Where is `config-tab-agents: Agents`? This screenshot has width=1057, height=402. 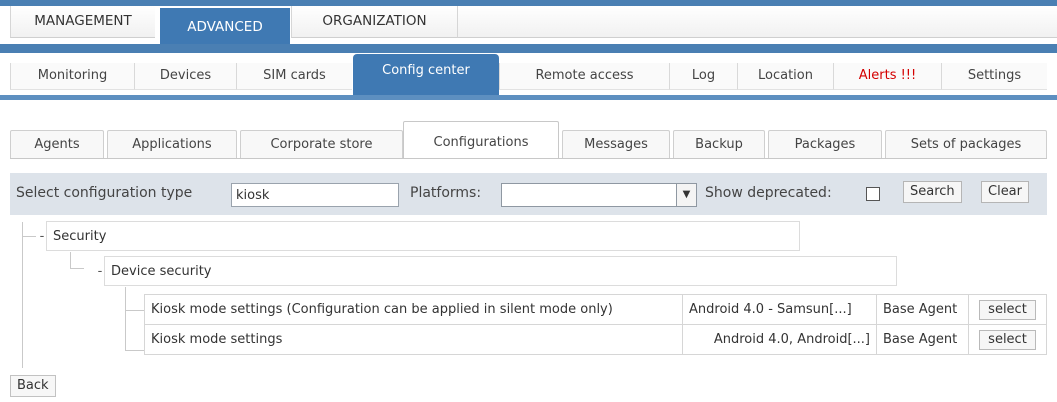 config-tab-agents: Agents is located at coordinates (57, 144).